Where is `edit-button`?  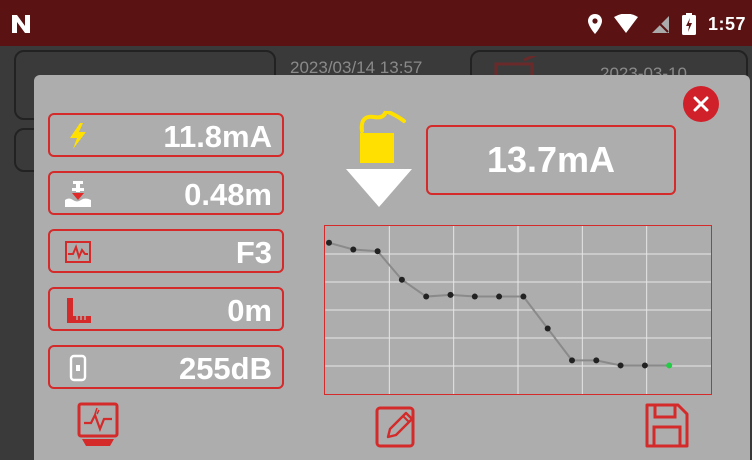
edit-button is located at coordinates (396, 427).